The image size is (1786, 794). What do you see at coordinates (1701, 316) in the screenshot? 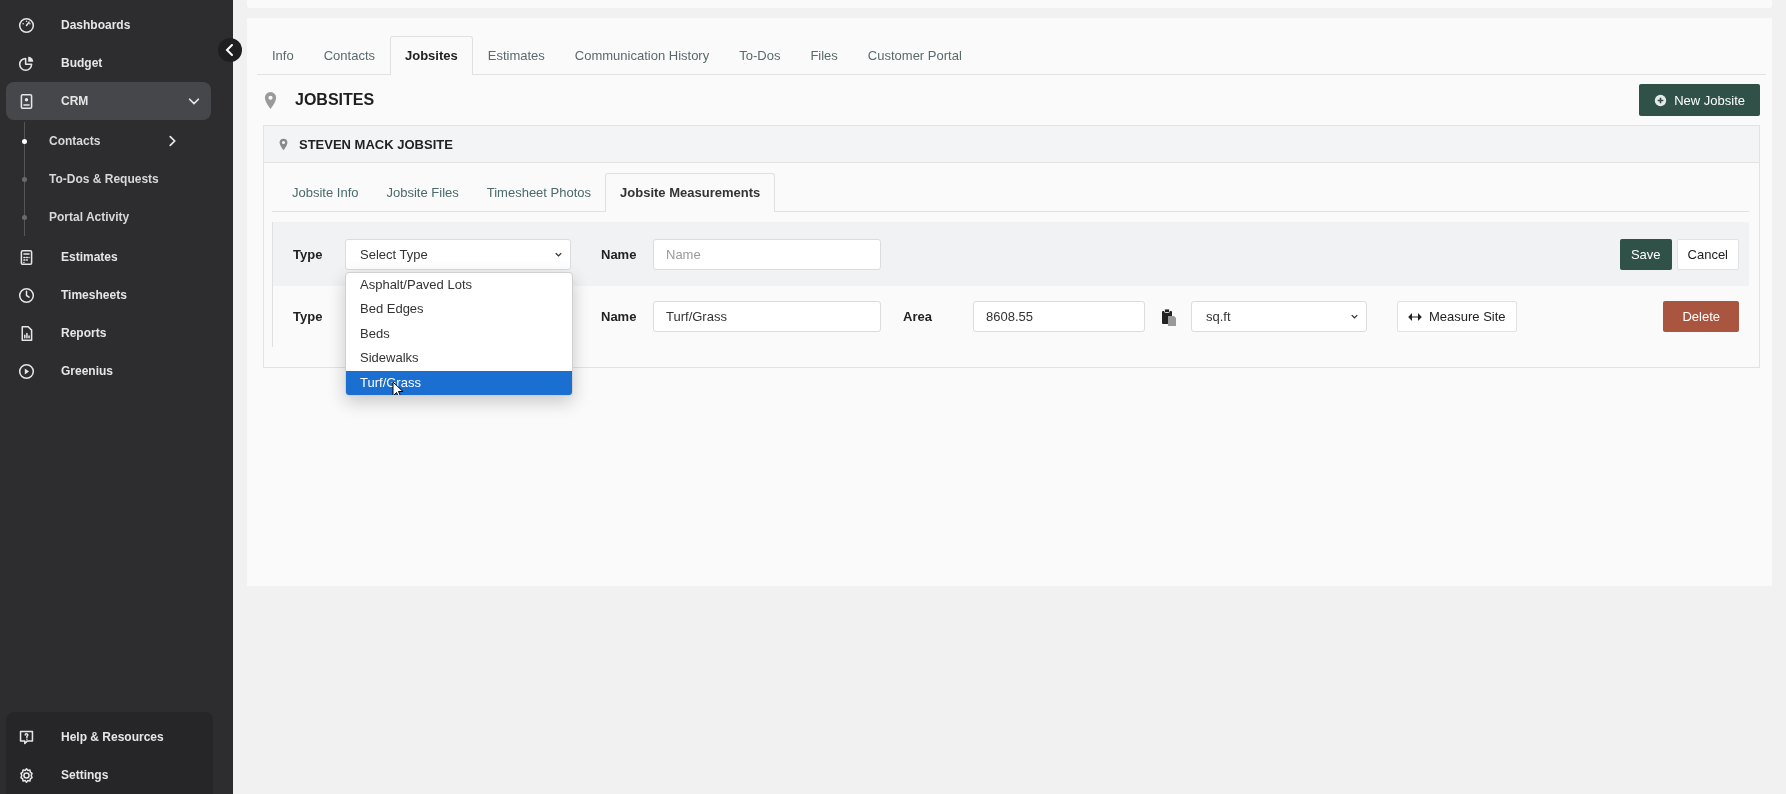
I see `delete-button: Delete` at bounding box center [1701, 316].